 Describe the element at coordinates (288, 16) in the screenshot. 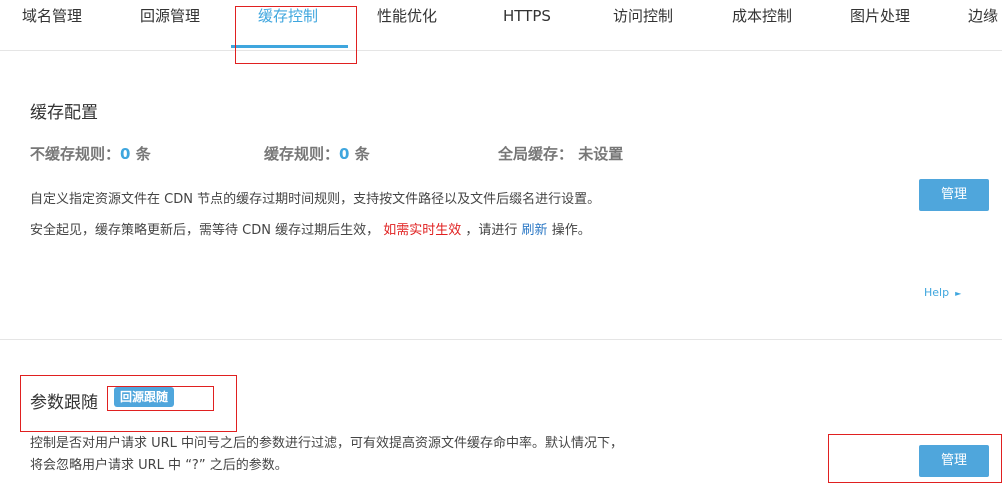

I see `tab-cache-control: 缓存控制` at that location.